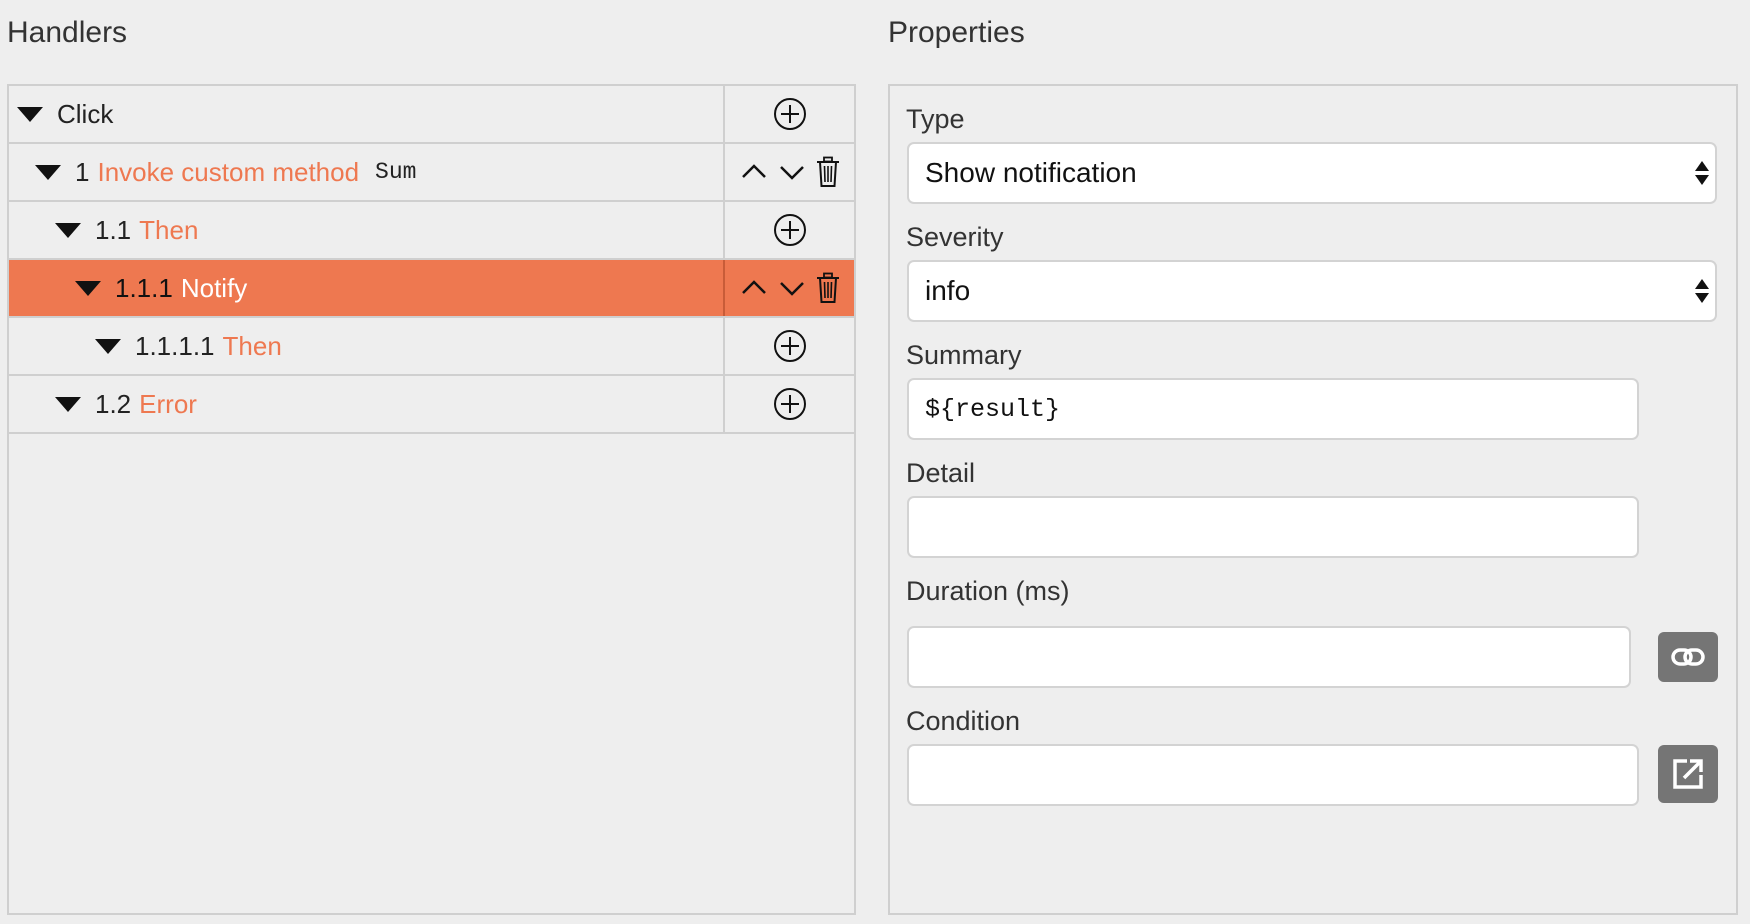 The height and width of the screenshot is (924, 1750). I want to click on link-icon, so click(1688, 657).